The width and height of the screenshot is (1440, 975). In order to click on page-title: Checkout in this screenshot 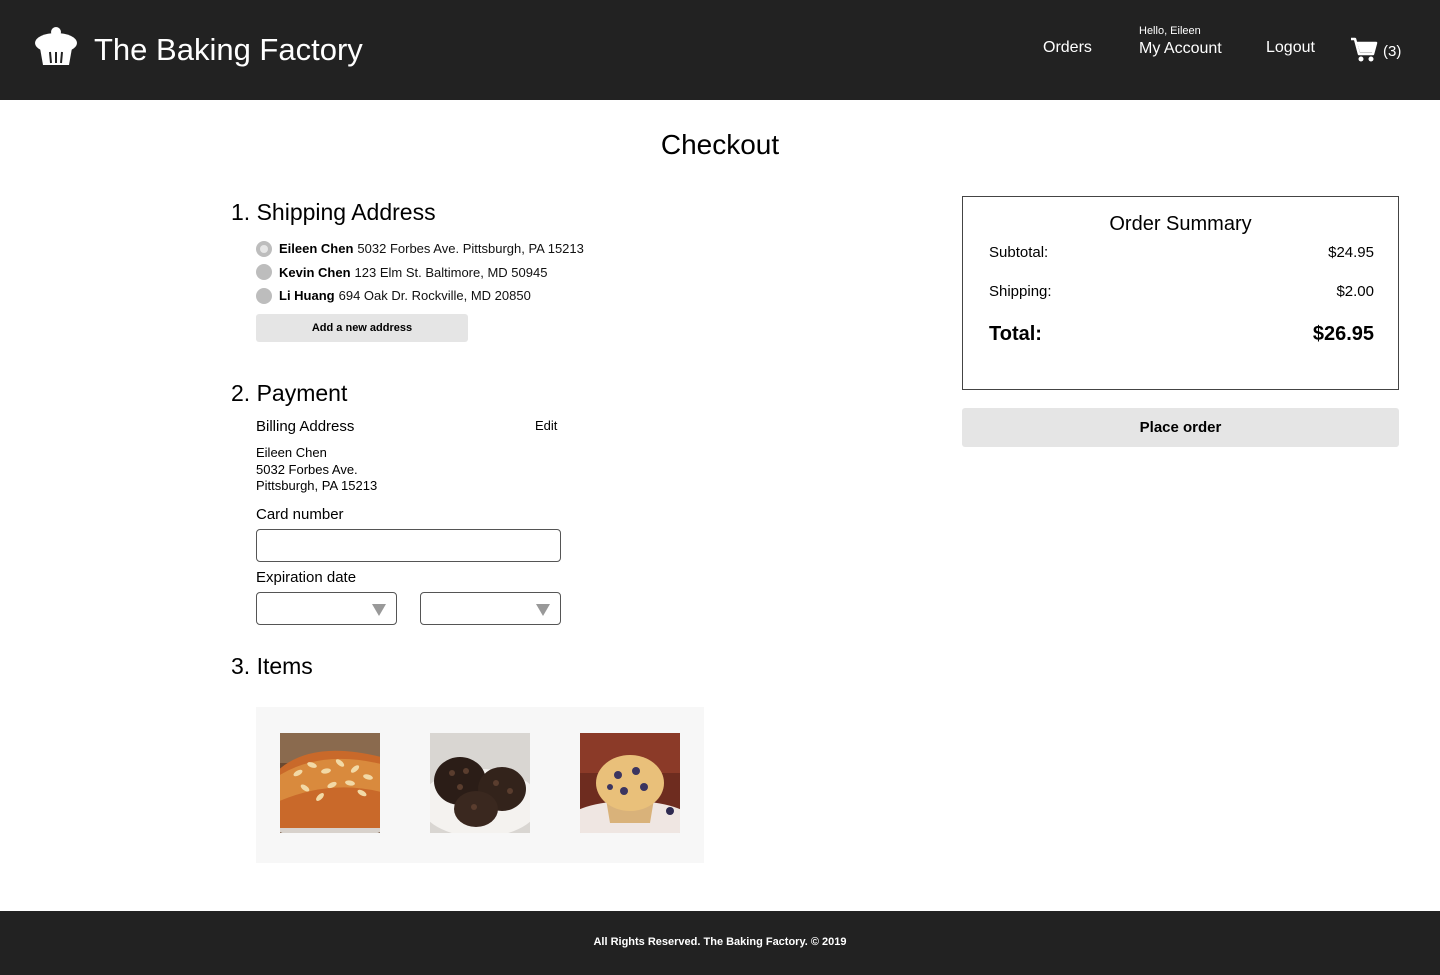, I will do `click(720, 144)`.